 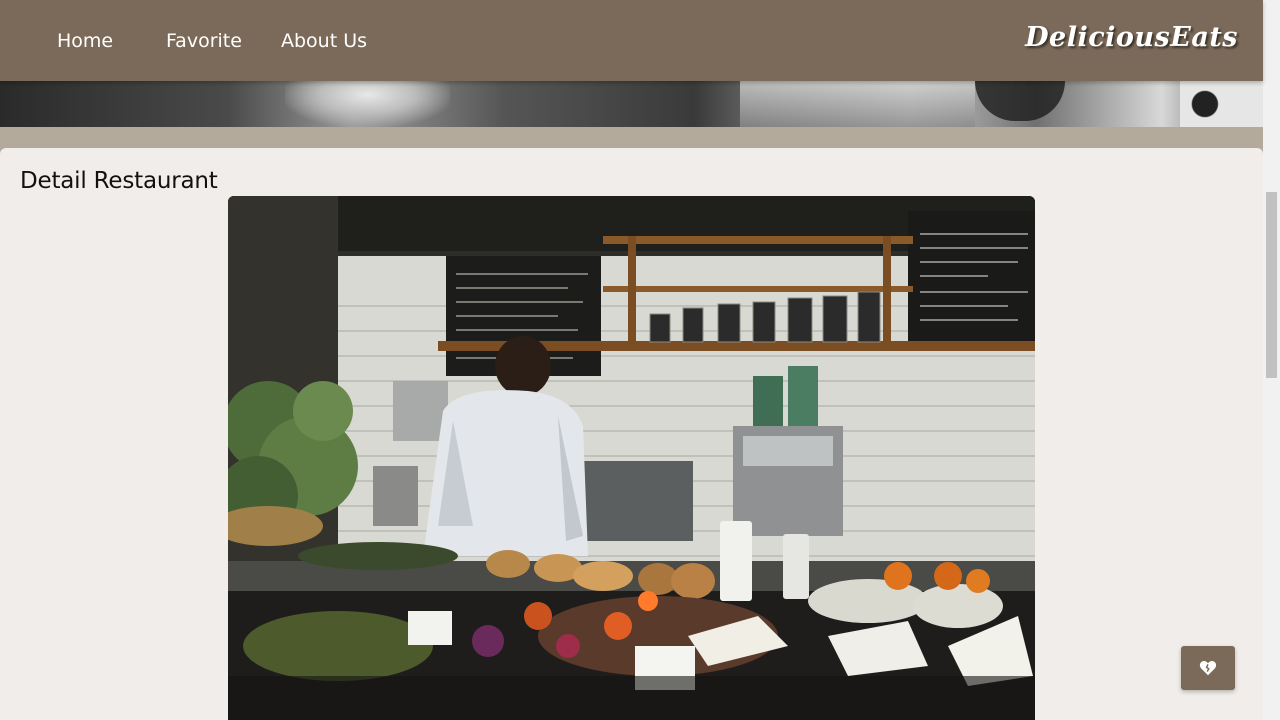 I want to click on heart-icon, so click(x=1208, y=668).